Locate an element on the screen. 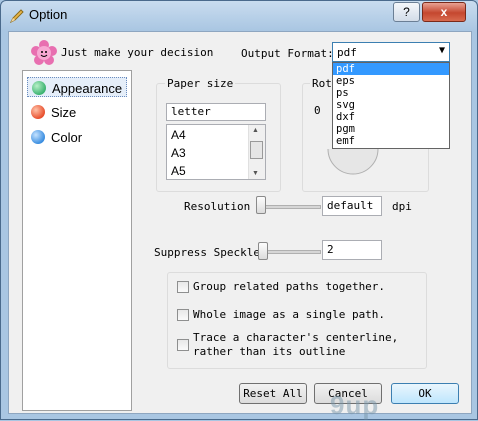  group-paths-label: Group related paths together. is located at coordinates (289, 286).